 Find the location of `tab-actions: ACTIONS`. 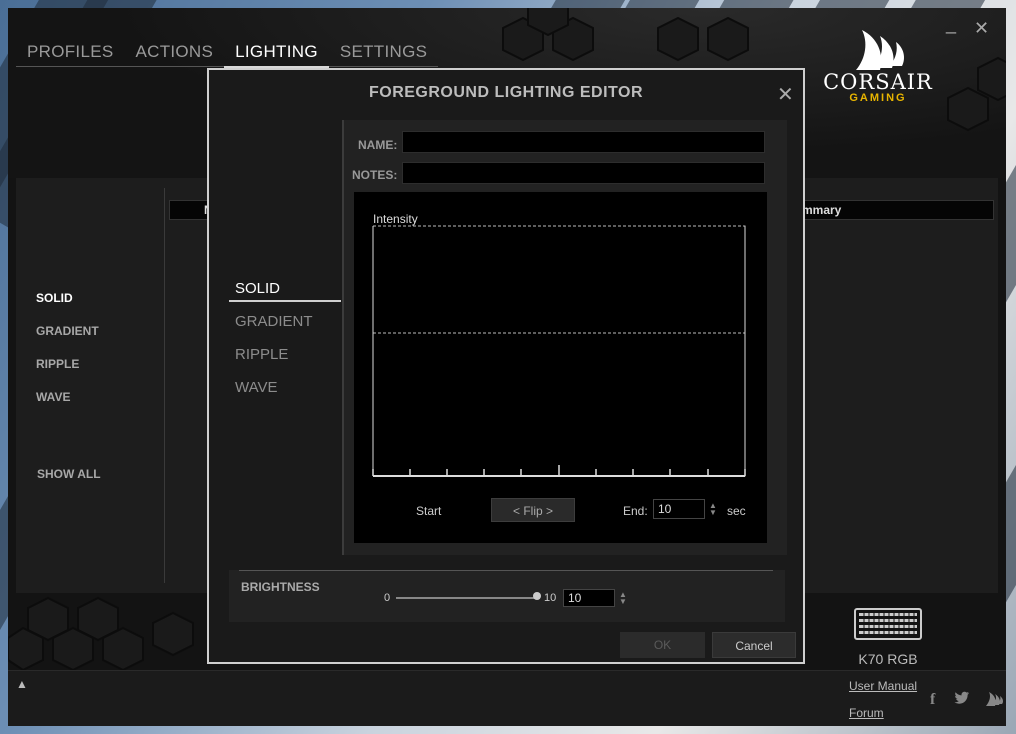

tab-actions: ACTIONS is located at coordinates (174, 54).